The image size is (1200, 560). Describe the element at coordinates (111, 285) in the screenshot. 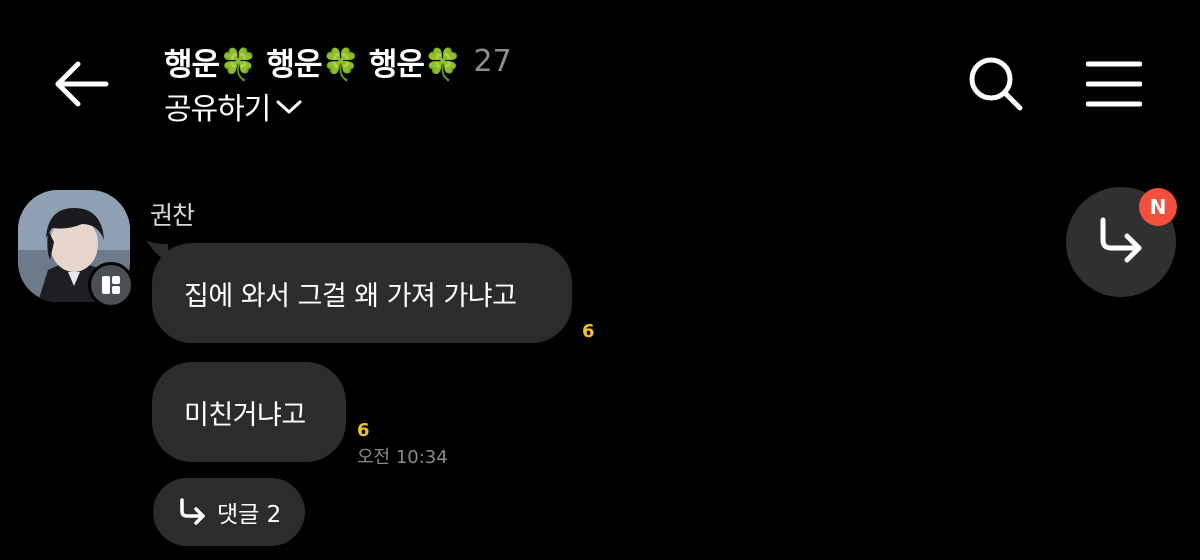

I see `profile-badge-icon` at that location.